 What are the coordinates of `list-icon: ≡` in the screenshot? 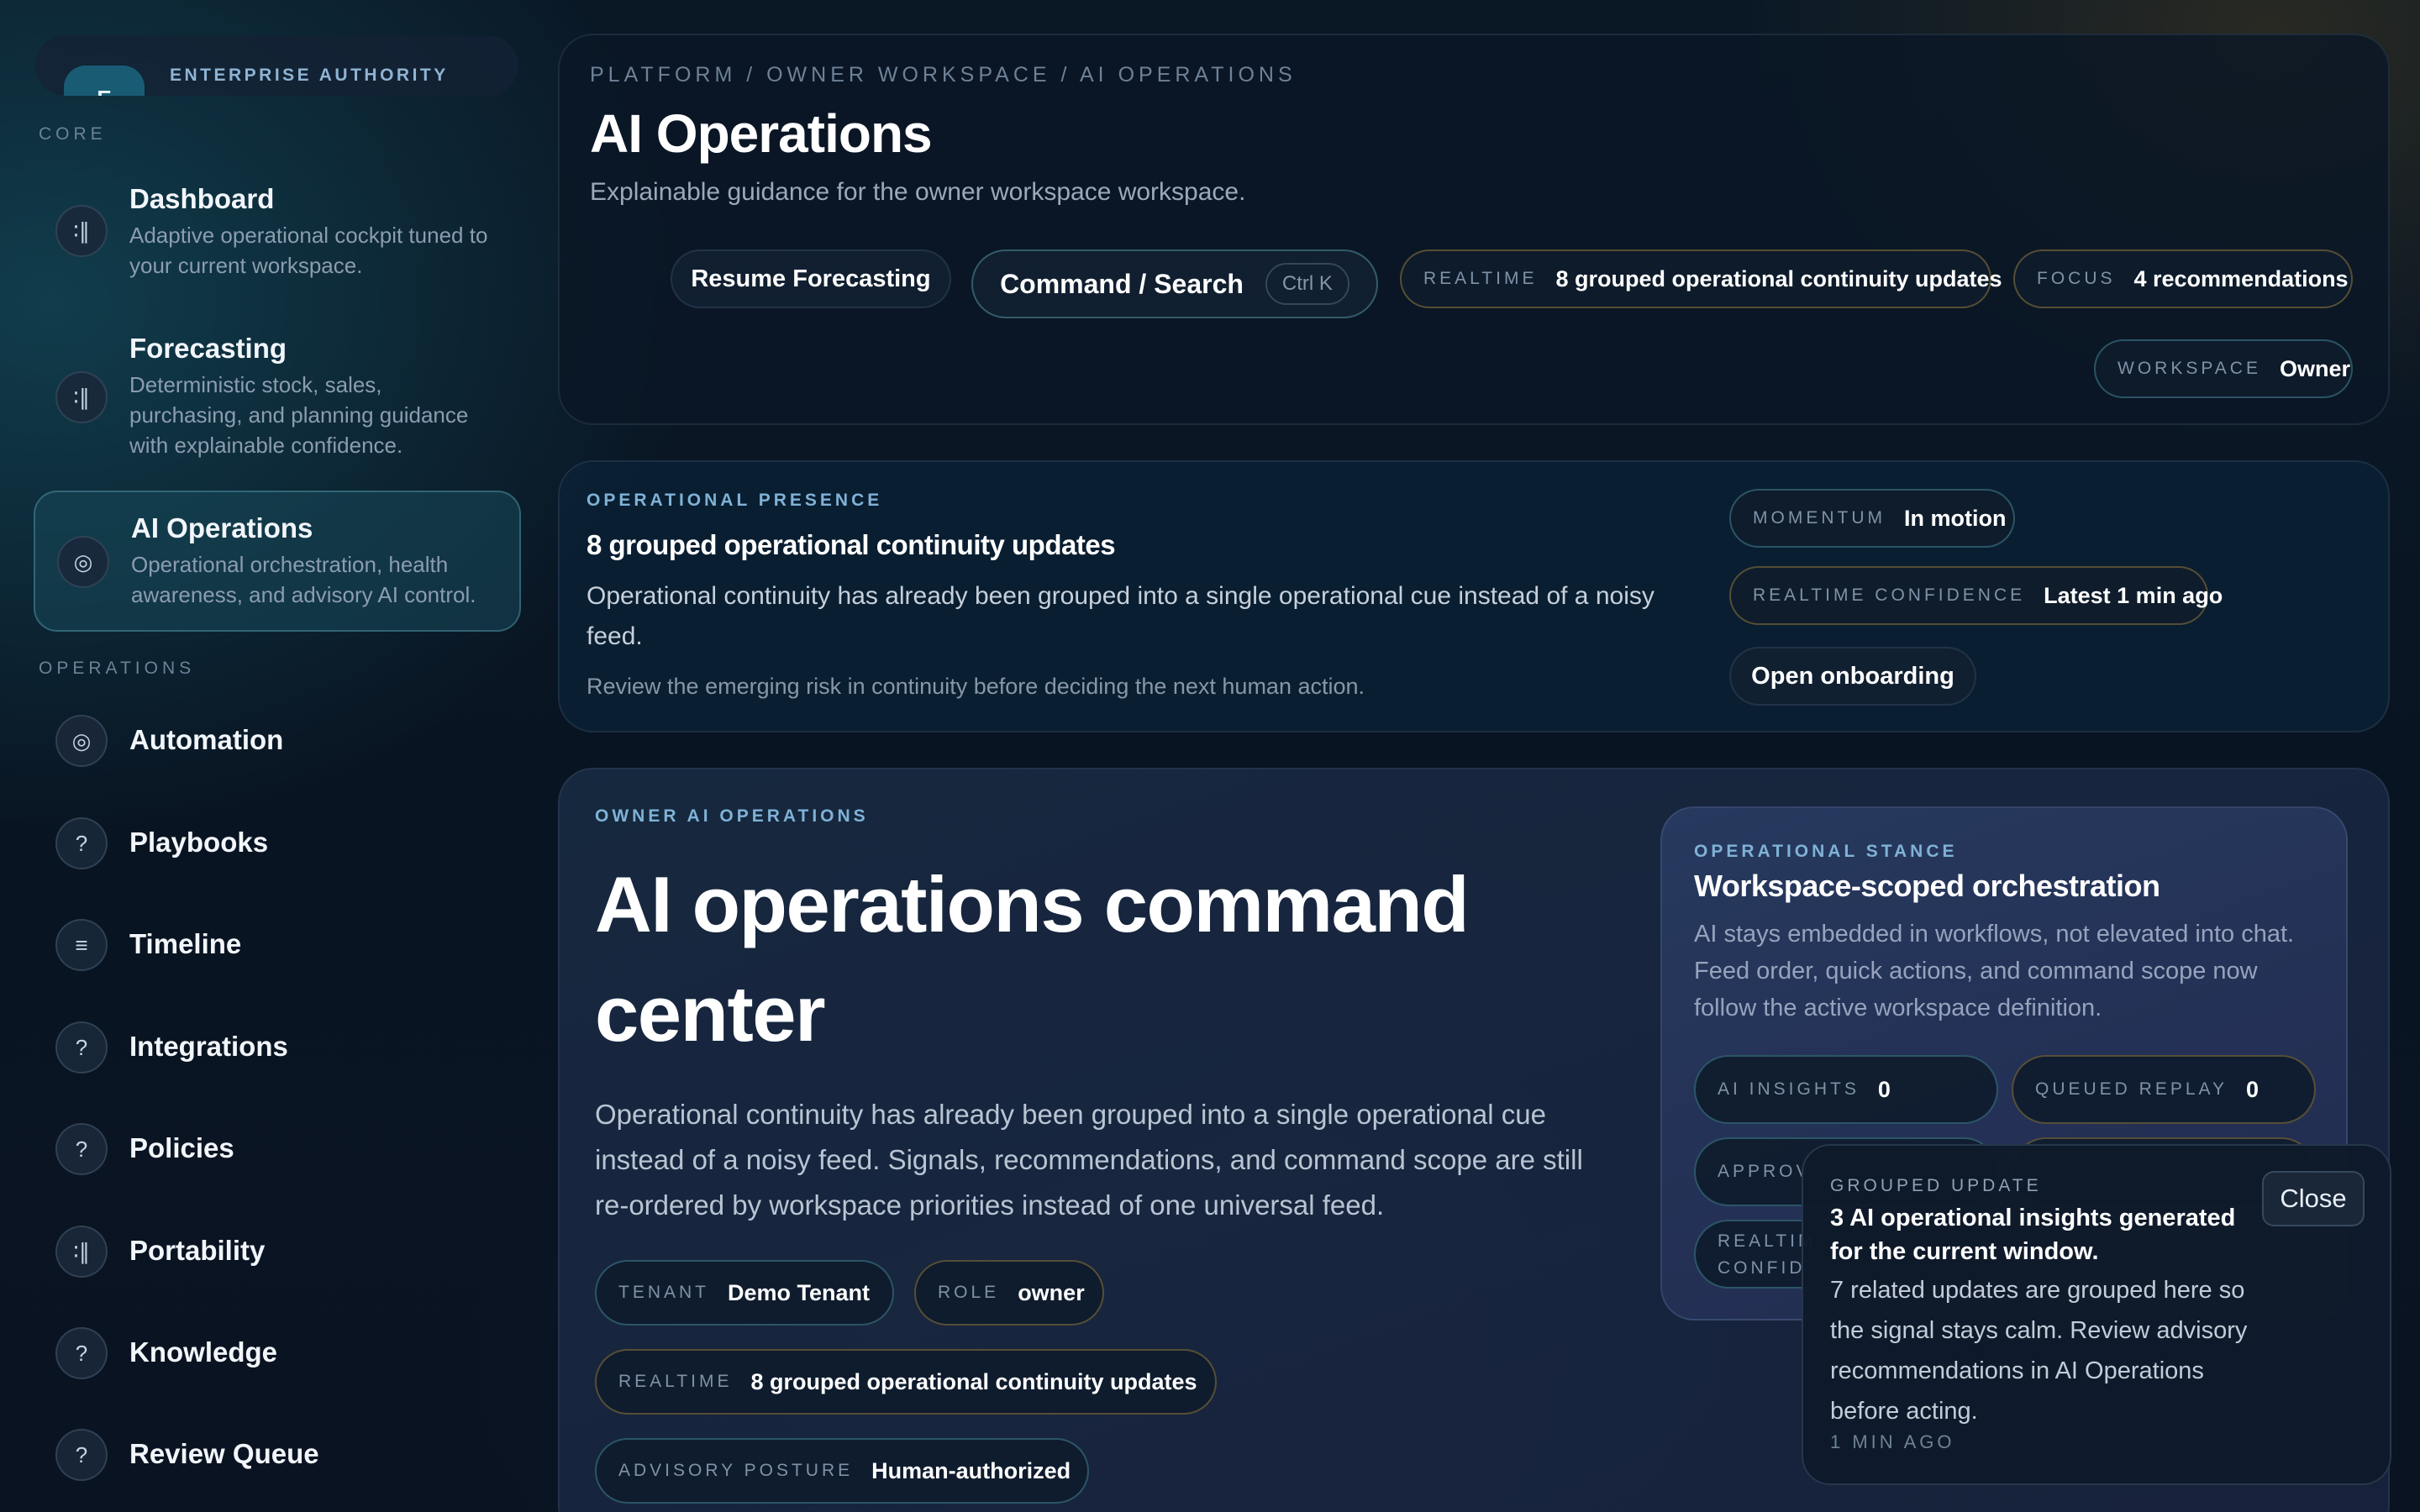 It's located at (81, 945).